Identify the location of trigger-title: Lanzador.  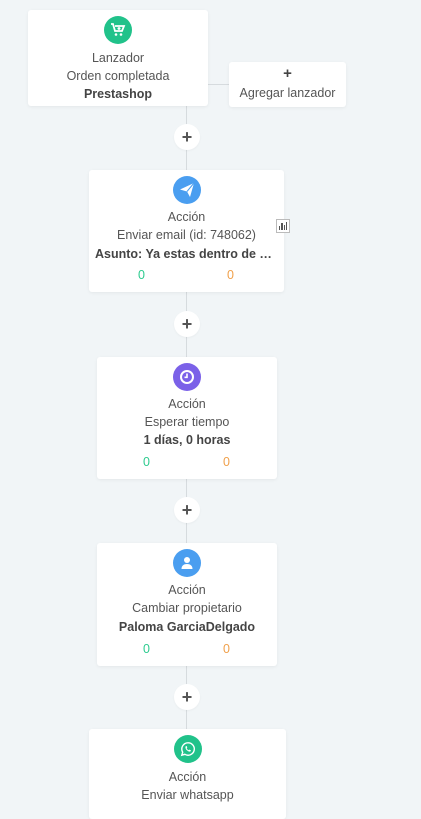
(118, 58).